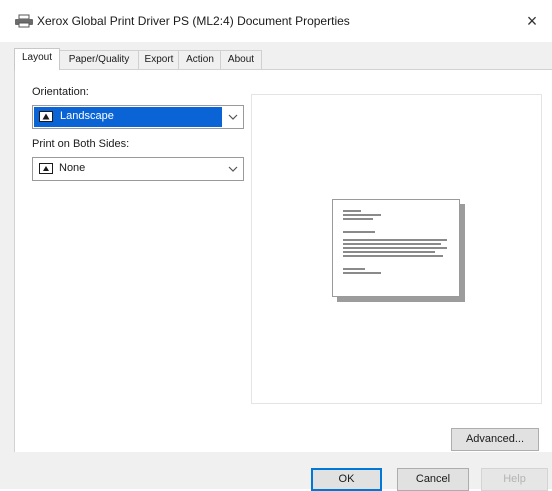 The height and width of the screenshot is (491, 552). Describe the element at coordinates (87, 116) in the screenshot. I see `orientation-value: Landscape` at that location.